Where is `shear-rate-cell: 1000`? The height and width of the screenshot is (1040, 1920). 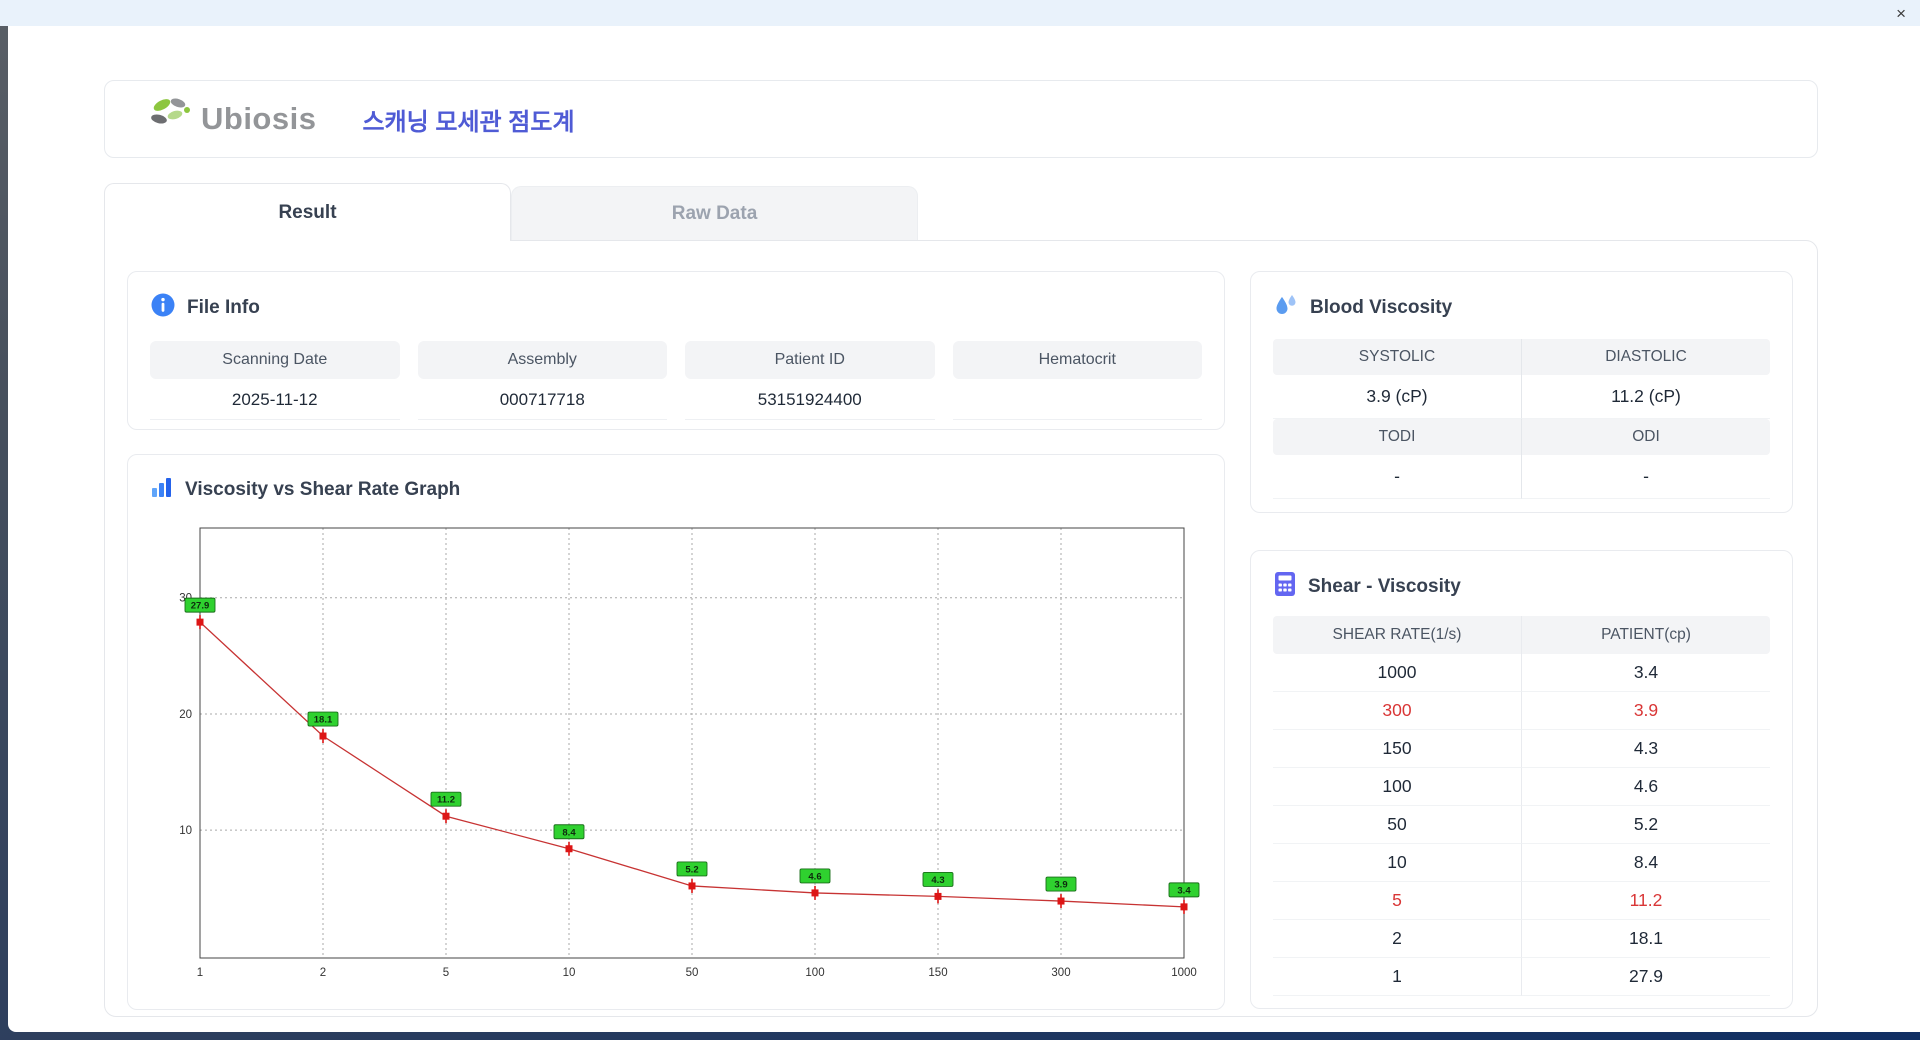 shear-rate-cell: 1000 is located at coordinates (1397, 673).